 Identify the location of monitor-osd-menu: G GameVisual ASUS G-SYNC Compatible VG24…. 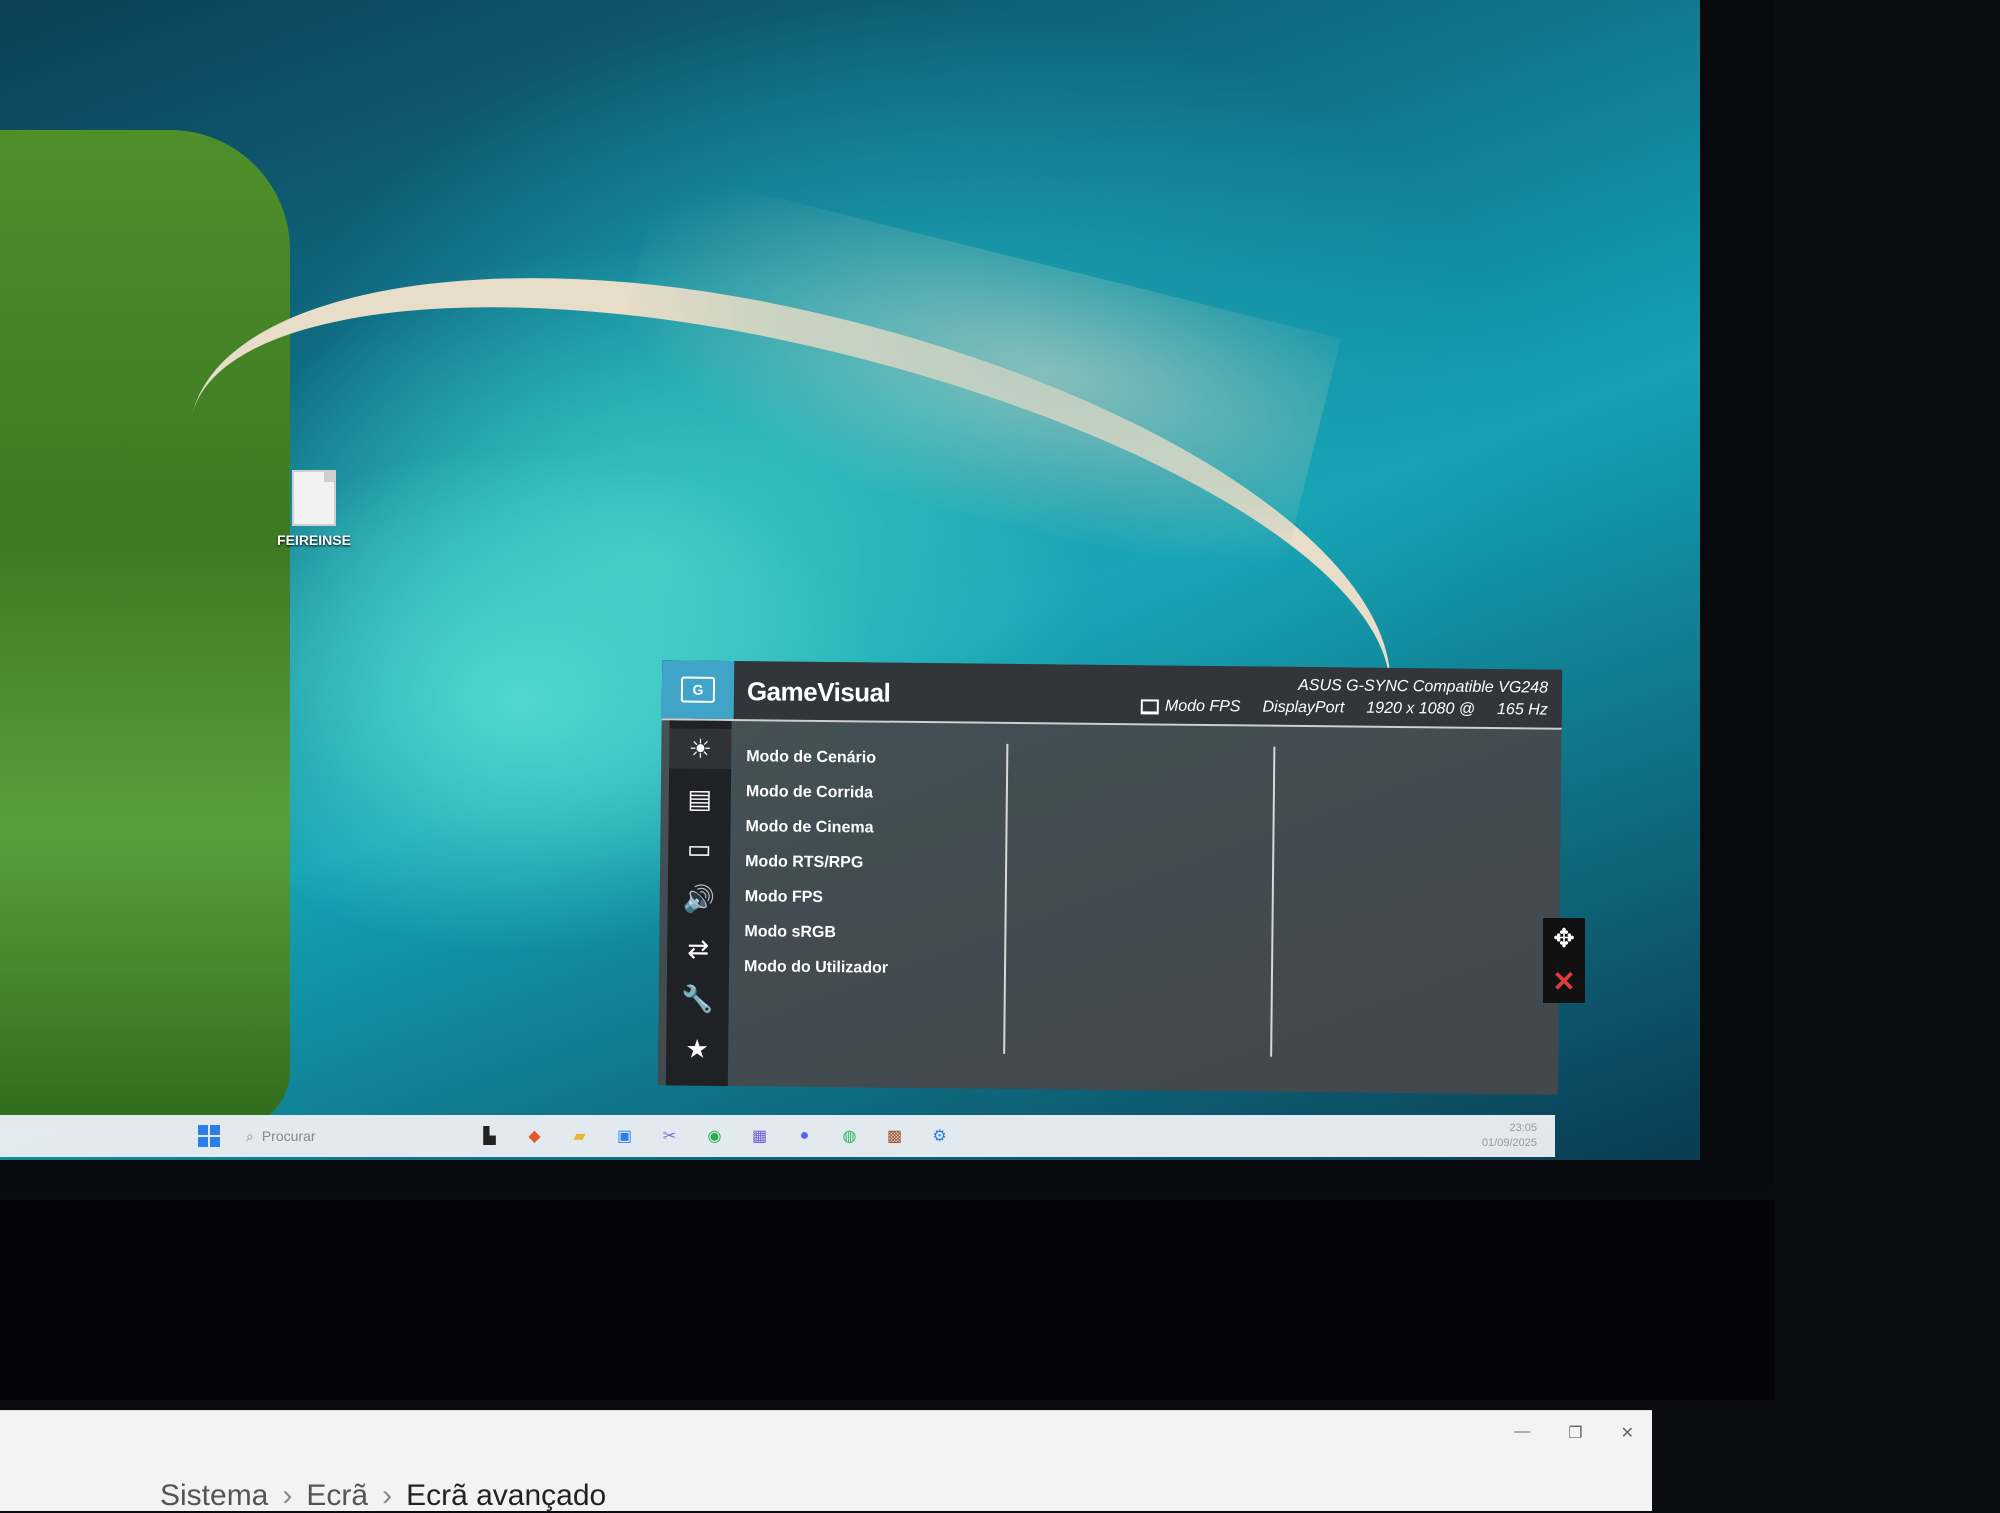
(1110, 877).